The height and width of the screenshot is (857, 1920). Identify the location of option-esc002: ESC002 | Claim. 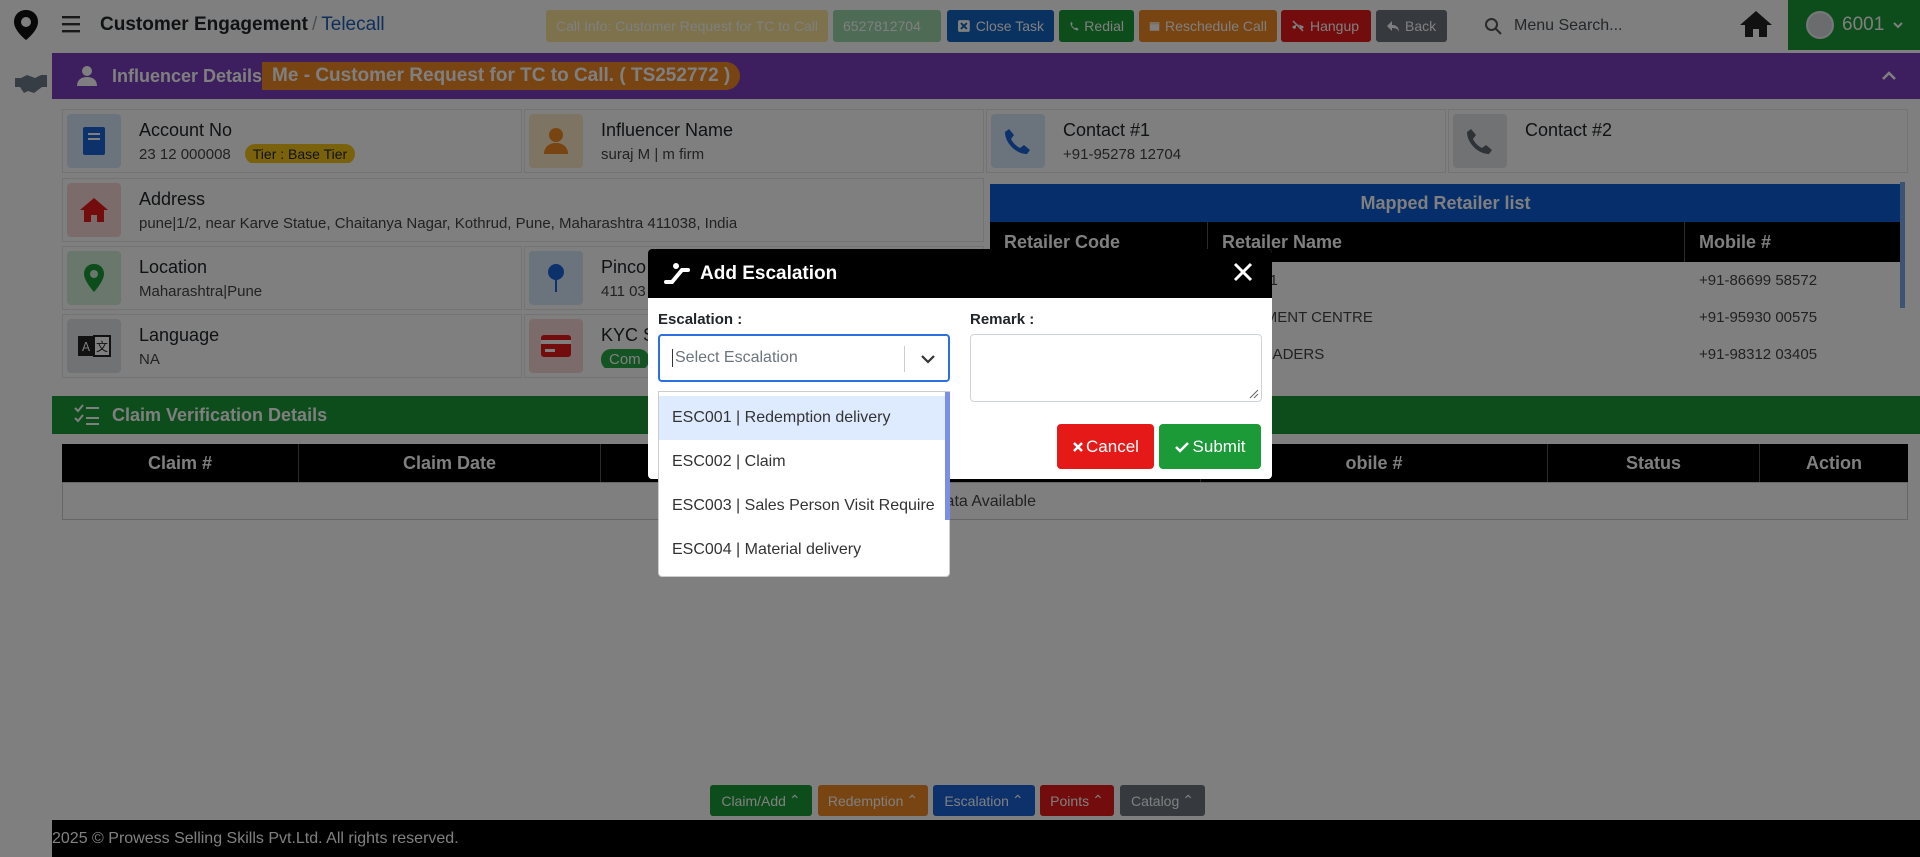
(802, 462).